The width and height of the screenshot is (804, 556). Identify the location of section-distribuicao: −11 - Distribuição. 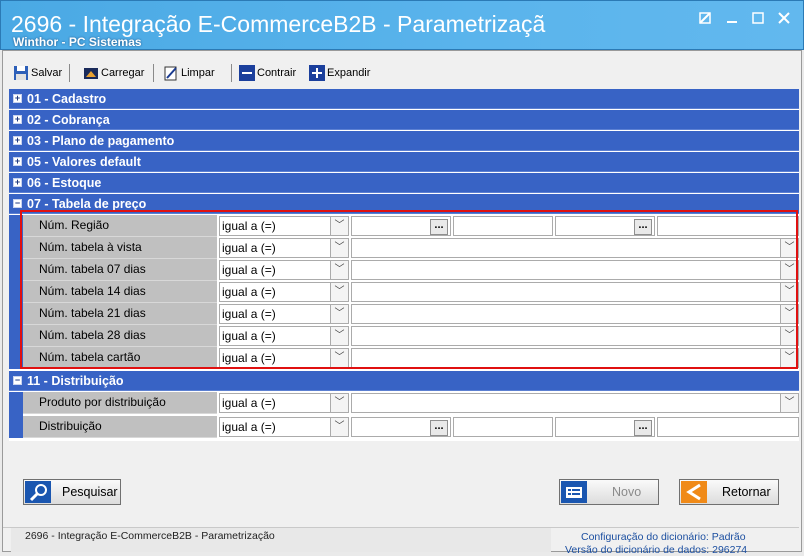
(404, 381).